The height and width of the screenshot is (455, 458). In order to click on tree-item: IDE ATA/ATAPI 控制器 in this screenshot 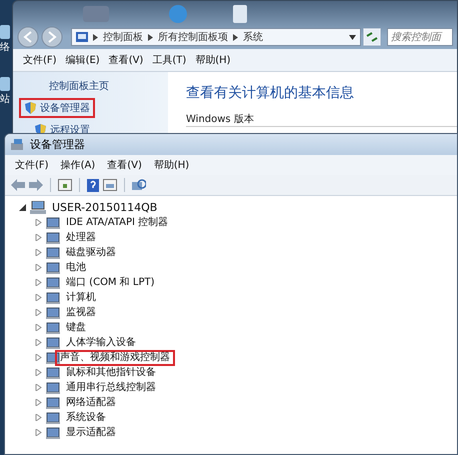, I will do `click(117, 223)`.